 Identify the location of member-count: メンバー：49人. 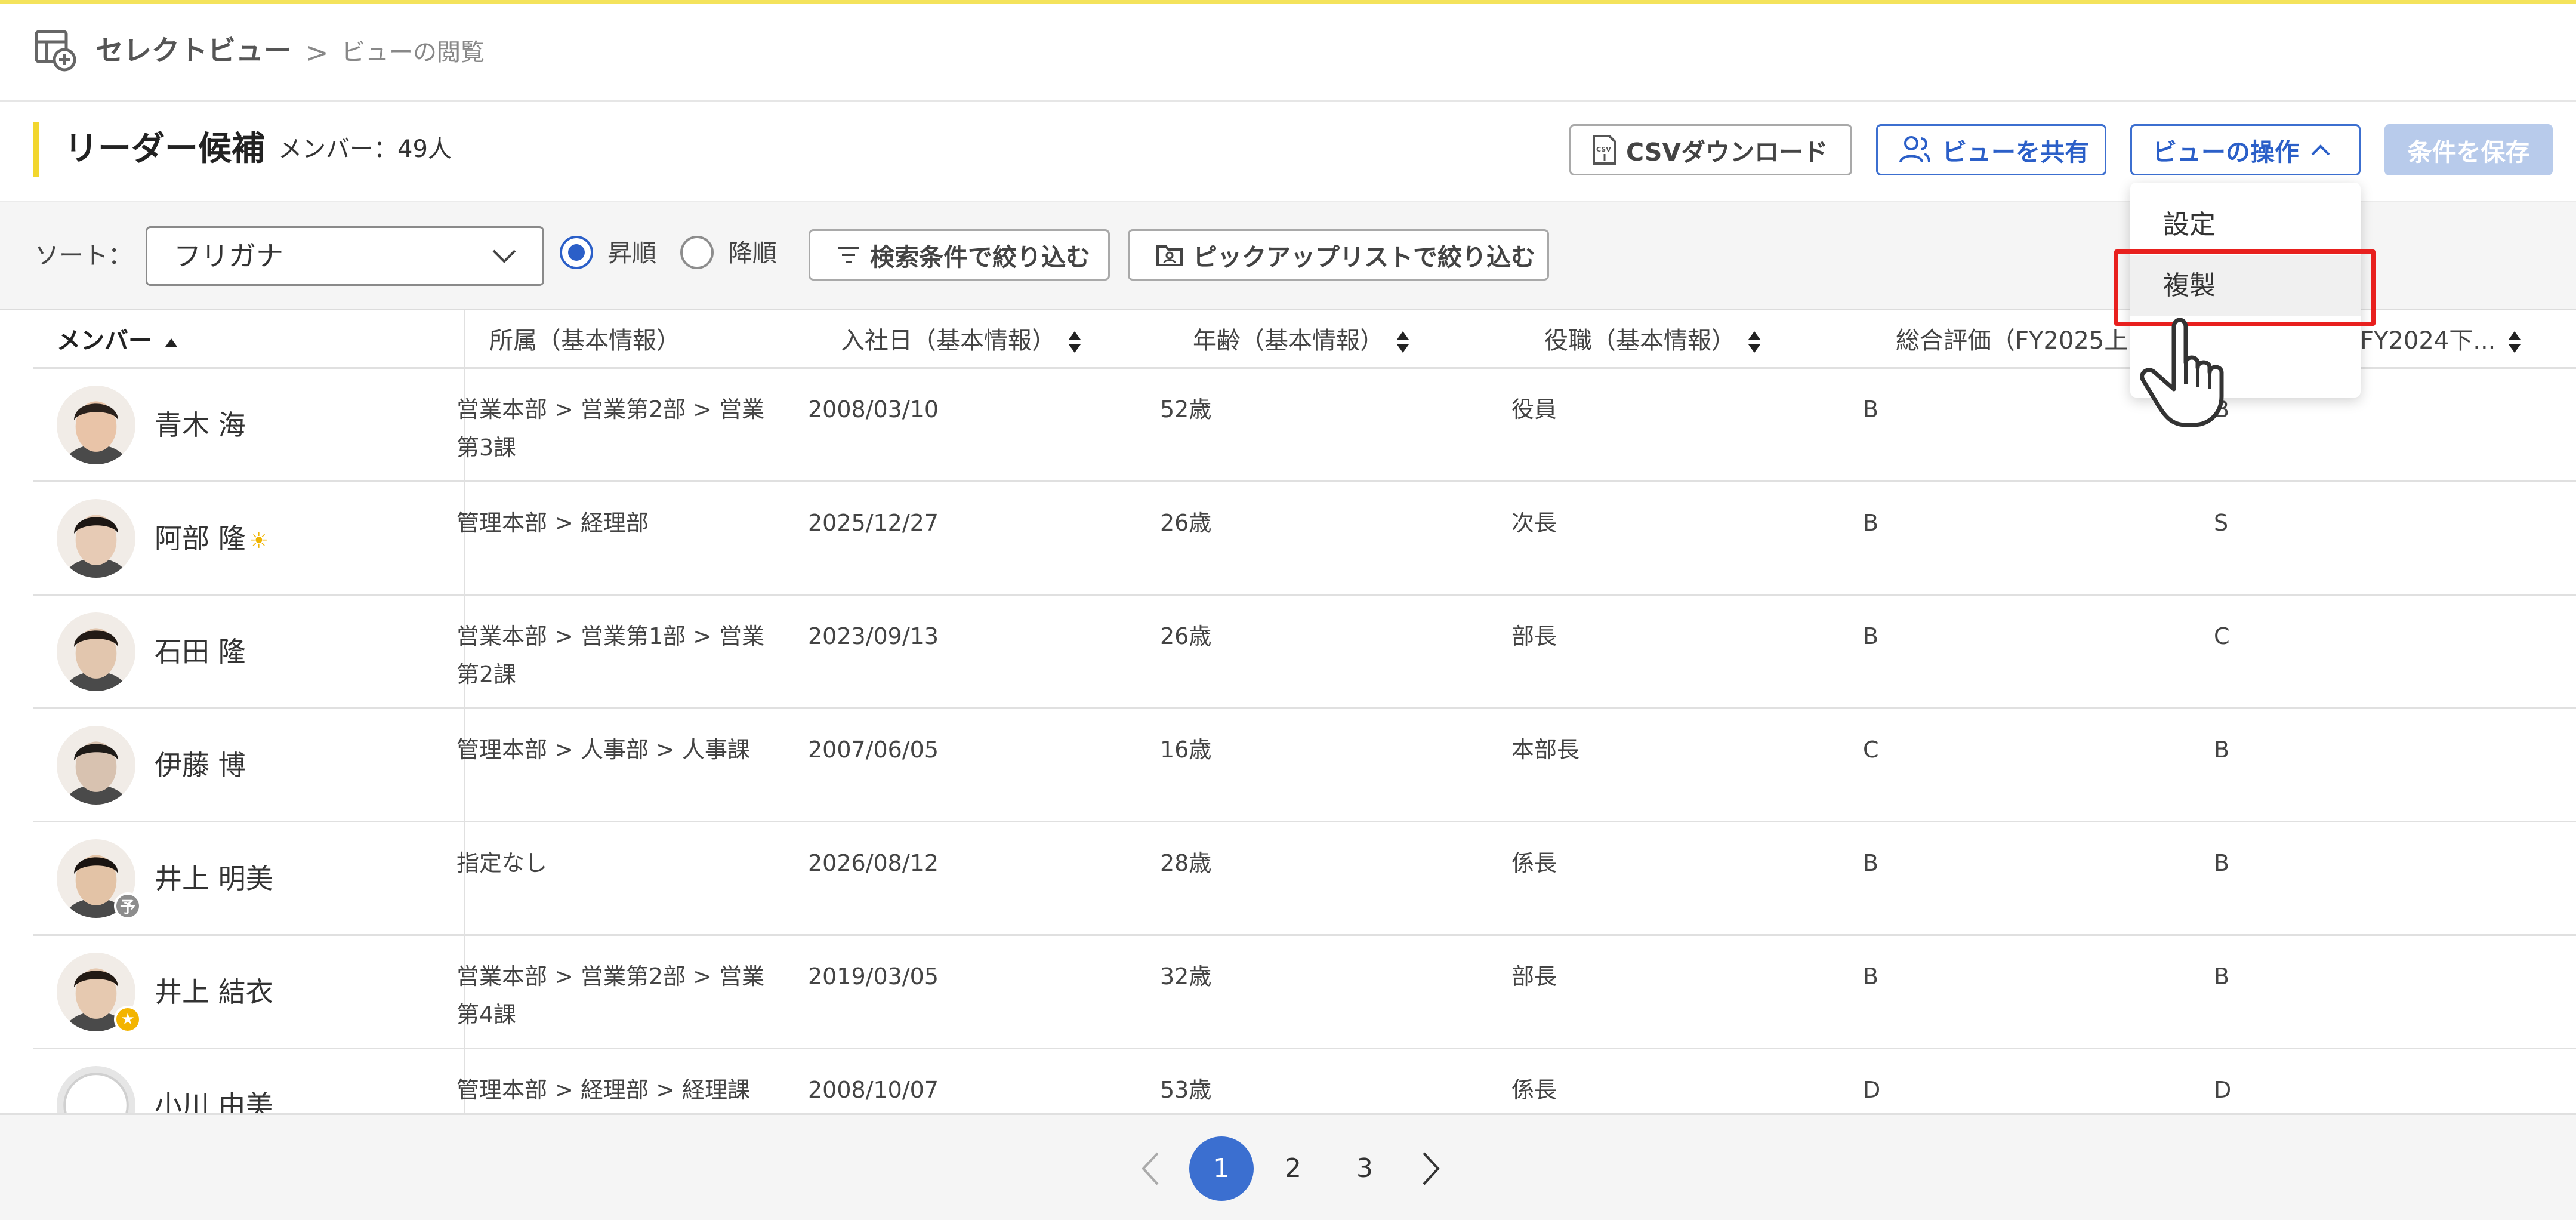
(365, 149).